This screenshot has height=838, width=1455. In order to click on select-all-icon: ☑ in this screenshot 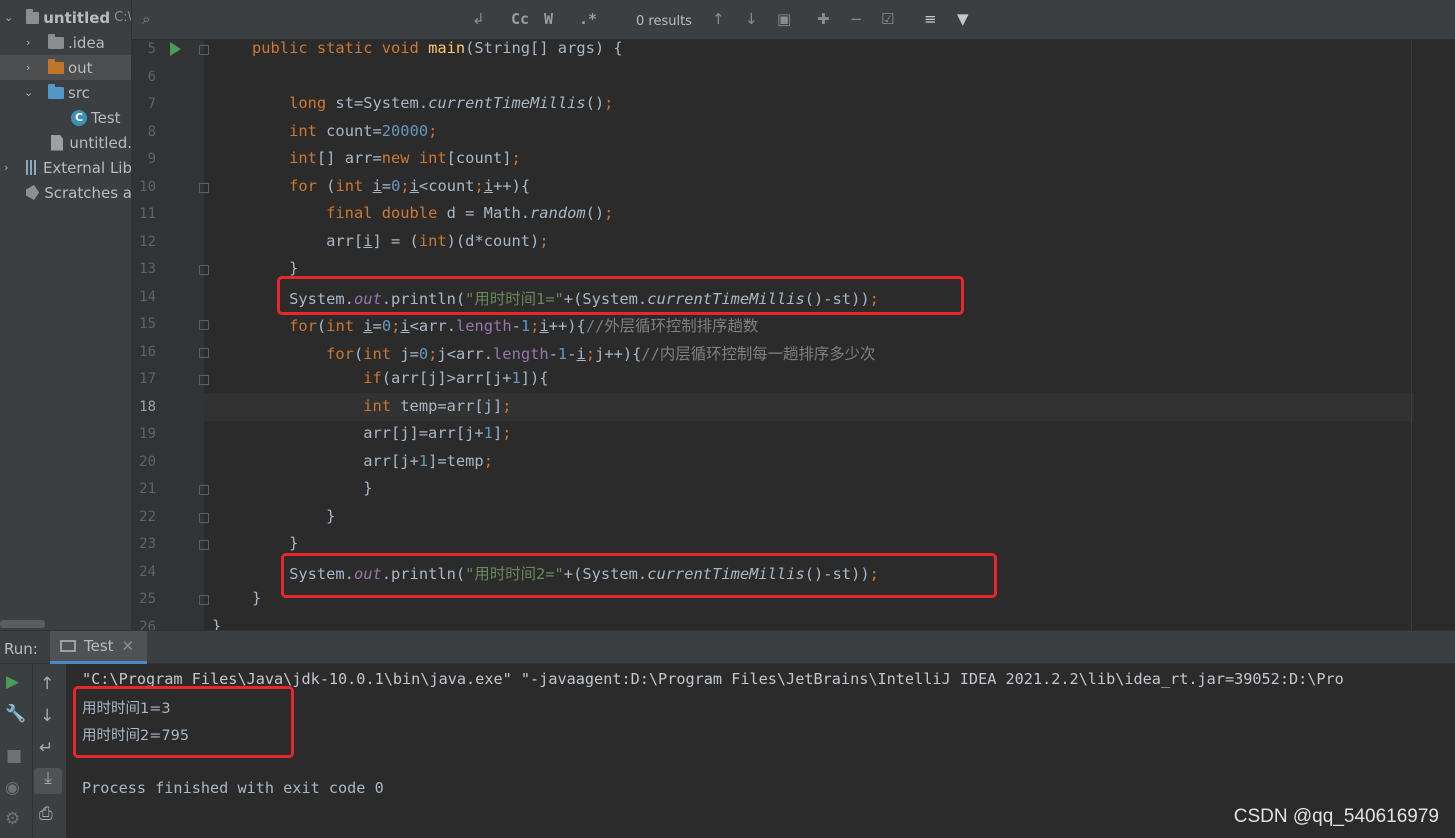, I will do `click(887, 19)`.